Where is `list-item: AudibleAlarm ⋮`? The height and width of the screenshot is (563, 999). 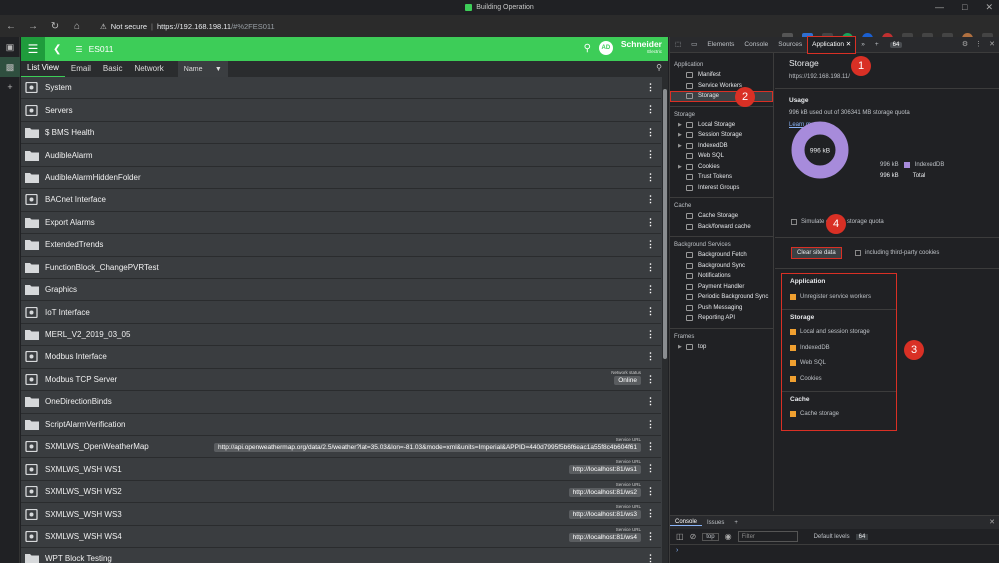
list-item: AudibleAlarm ⋮ is located at coordinates (341, 155).